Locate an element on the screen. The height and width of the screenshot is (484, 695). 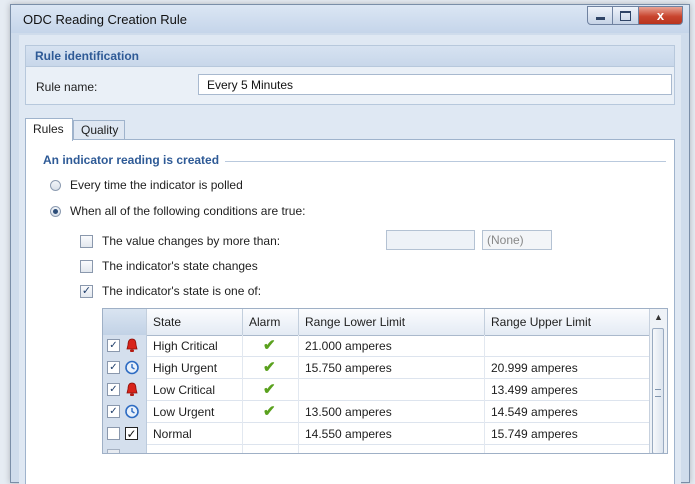
state-cell: Low Urgent is located at coordinates (195, 412).